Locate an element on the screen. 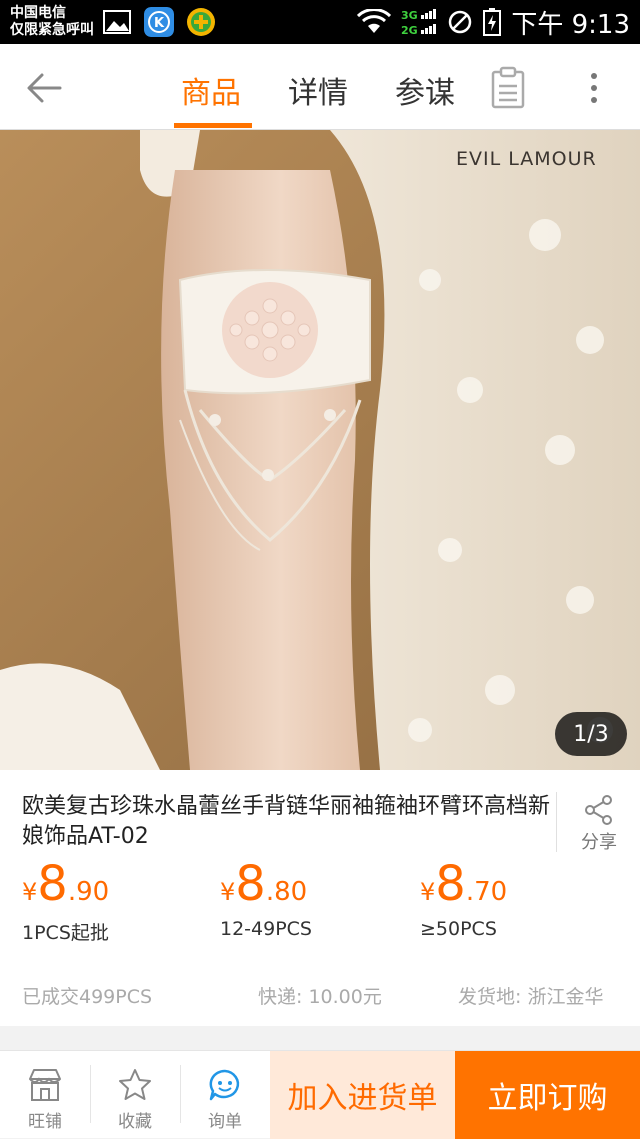 Image resolution: width=640 pixels, height=1139 pixels. inquiry-label: 询单 is located at coordinates (225, 1122).